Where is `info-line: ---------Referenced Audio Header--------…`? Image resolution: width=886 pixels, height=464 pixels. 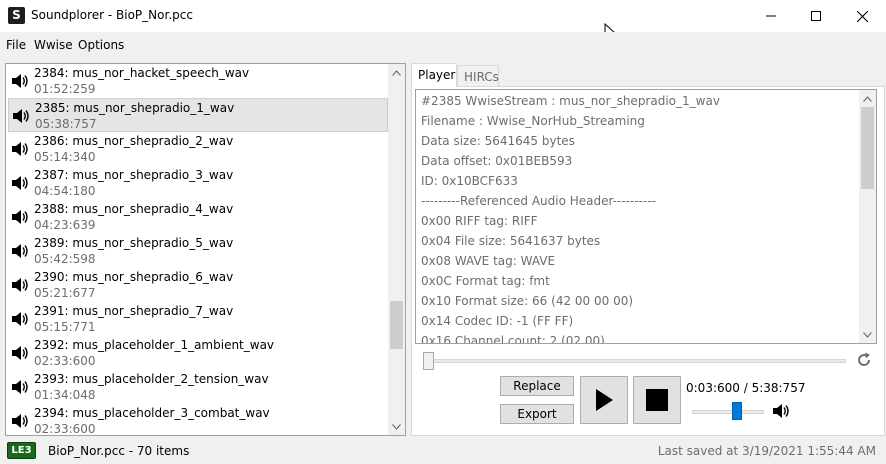 info-line: ---------Referenced Audio Header--------… is located at coordinates (538, 201).